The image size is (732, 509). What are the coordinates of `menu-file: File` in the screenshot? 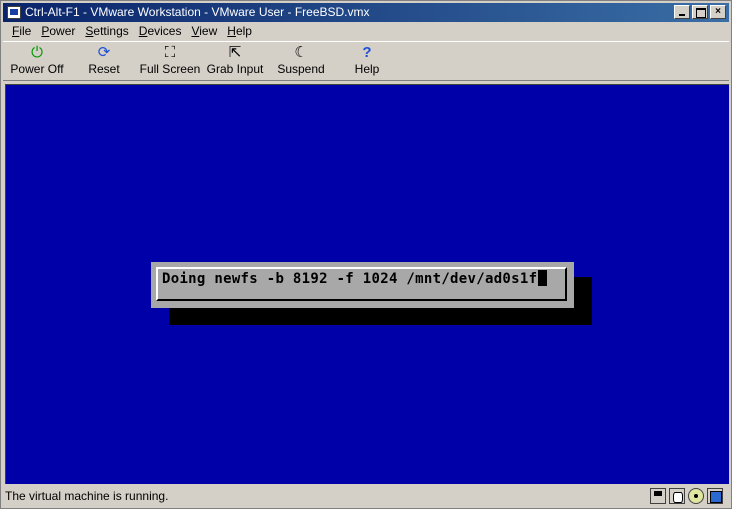 It's located at (21, 31).